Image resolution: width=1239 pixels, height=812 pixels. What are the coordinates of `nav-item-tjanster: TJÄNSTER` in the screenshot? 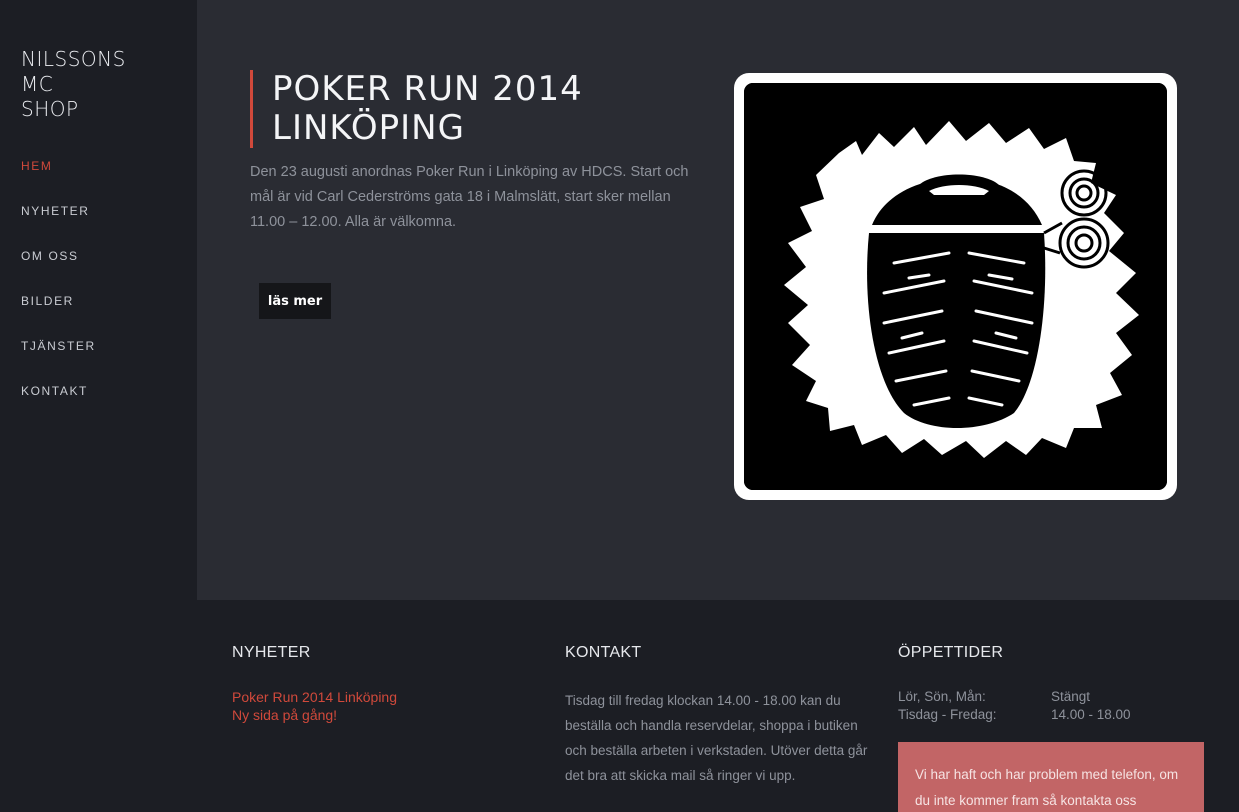 It's located at (58, 357).